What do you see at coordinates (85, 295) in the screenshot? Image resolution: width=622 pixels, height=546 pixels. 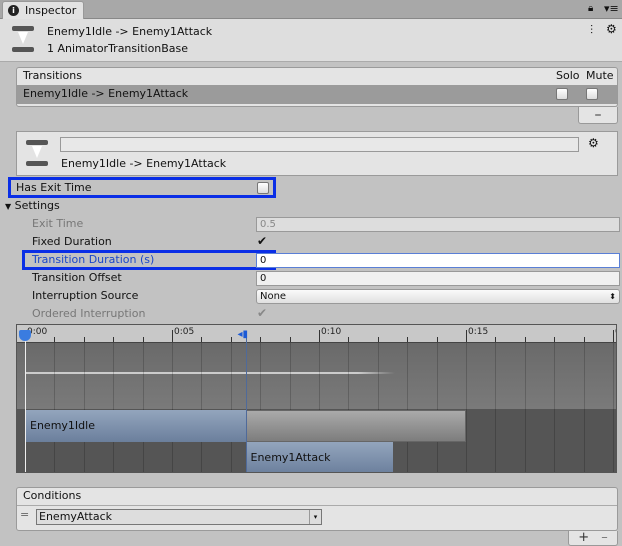 I see `interruption-source-label: Interruption Source` at bounding box center [85, 295].